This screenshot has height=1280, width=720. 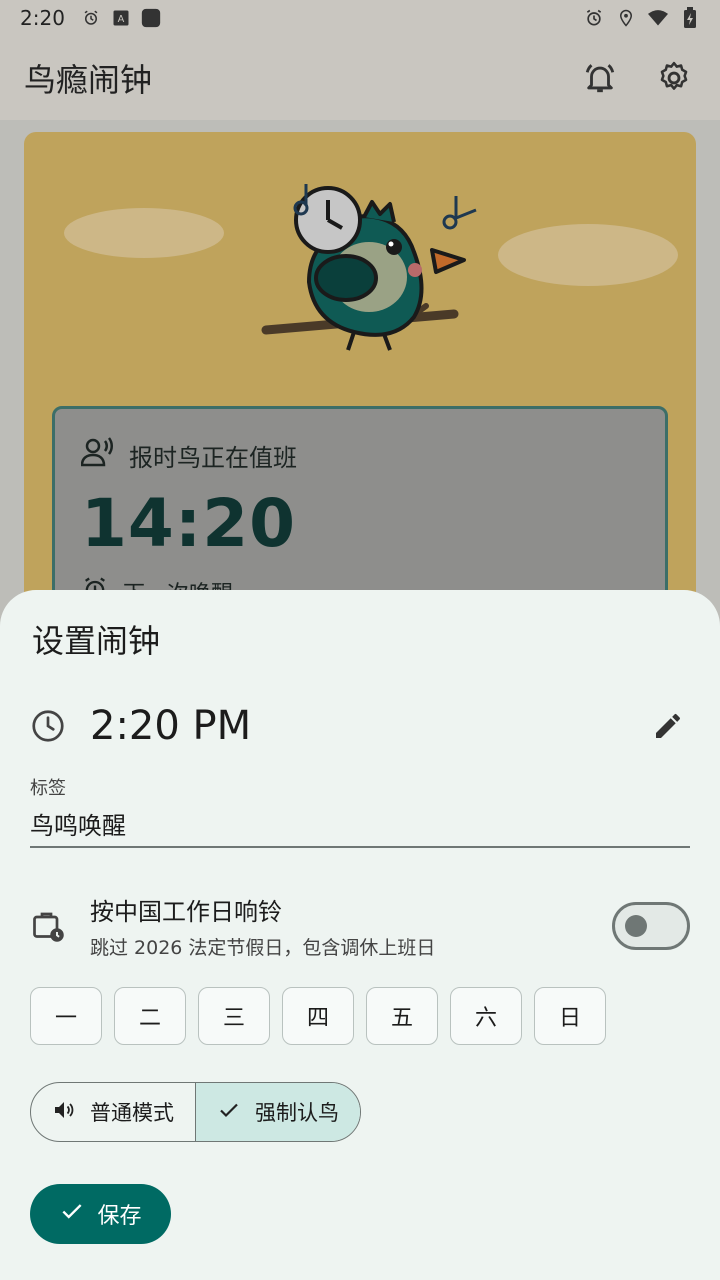 I want to click on clock-icon, so click(x=48, y=726).